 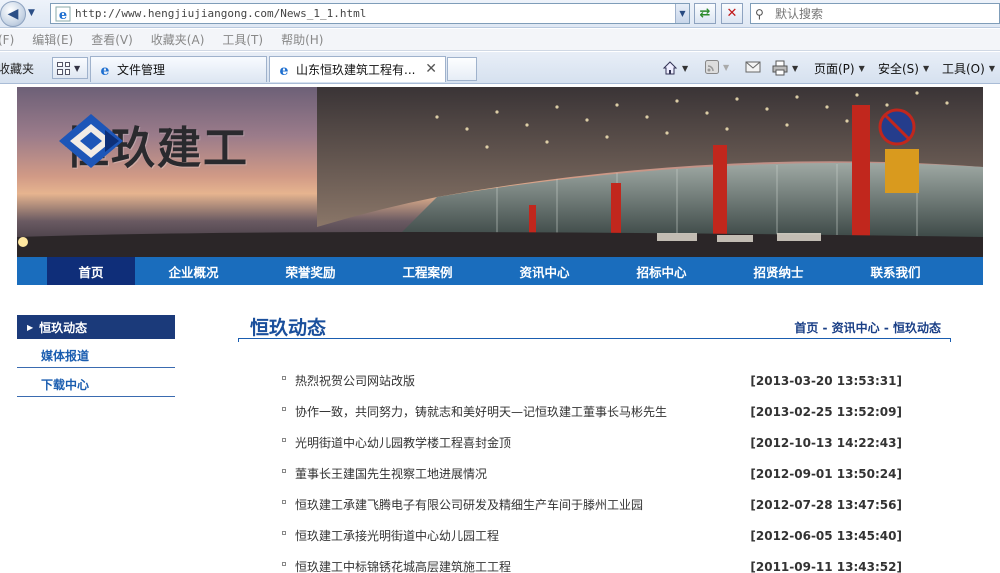 I want to click on safety-menu-button: 安全(S) ▼, so click(x=903, y=68).